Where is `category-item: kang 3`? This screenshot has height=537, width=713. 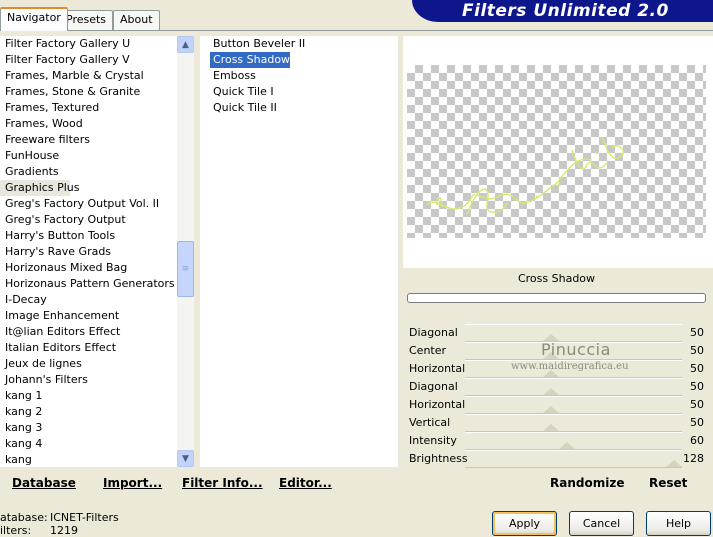
category-item: kang 3 is located at coordinates (88, 428).